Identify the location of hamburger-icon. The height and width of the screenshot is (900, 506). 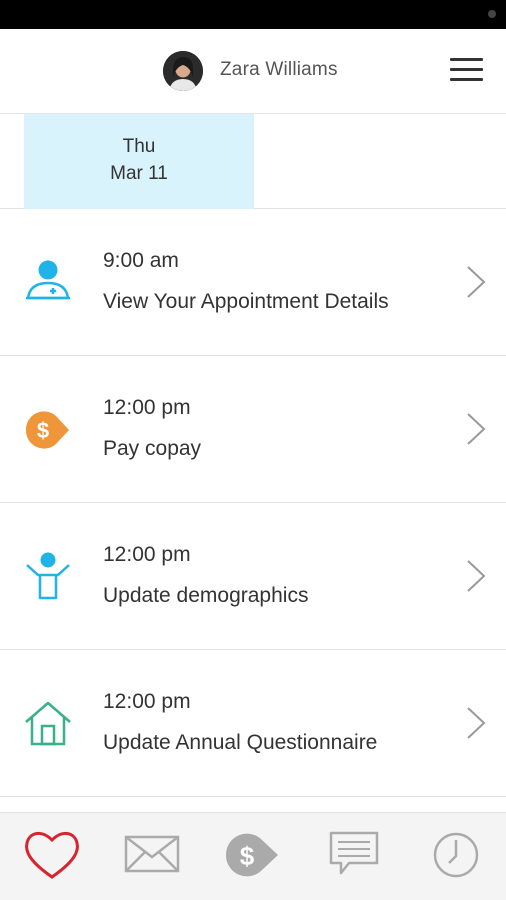
(466, 59).